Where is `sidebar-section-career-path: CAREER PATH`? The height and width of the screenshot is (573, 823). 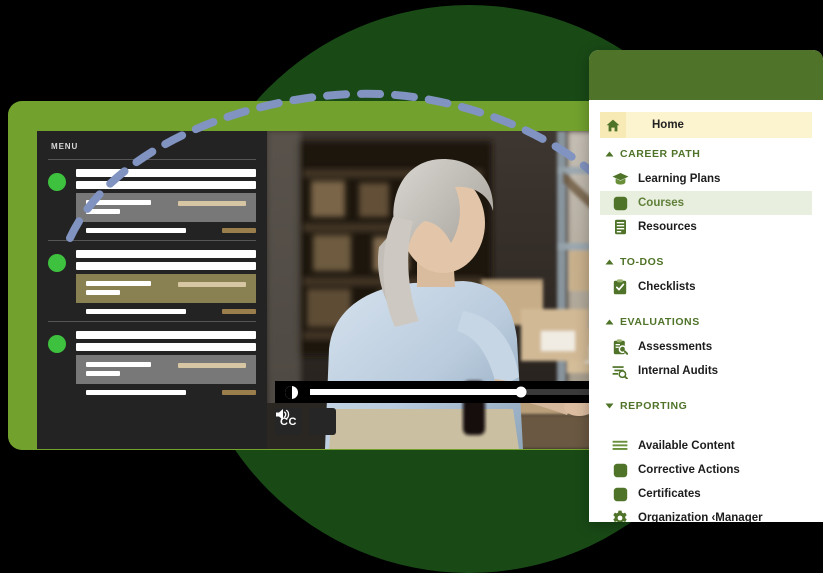
sidebar-section-career-path: CAREER PATH is located at coordinates (706, 154).